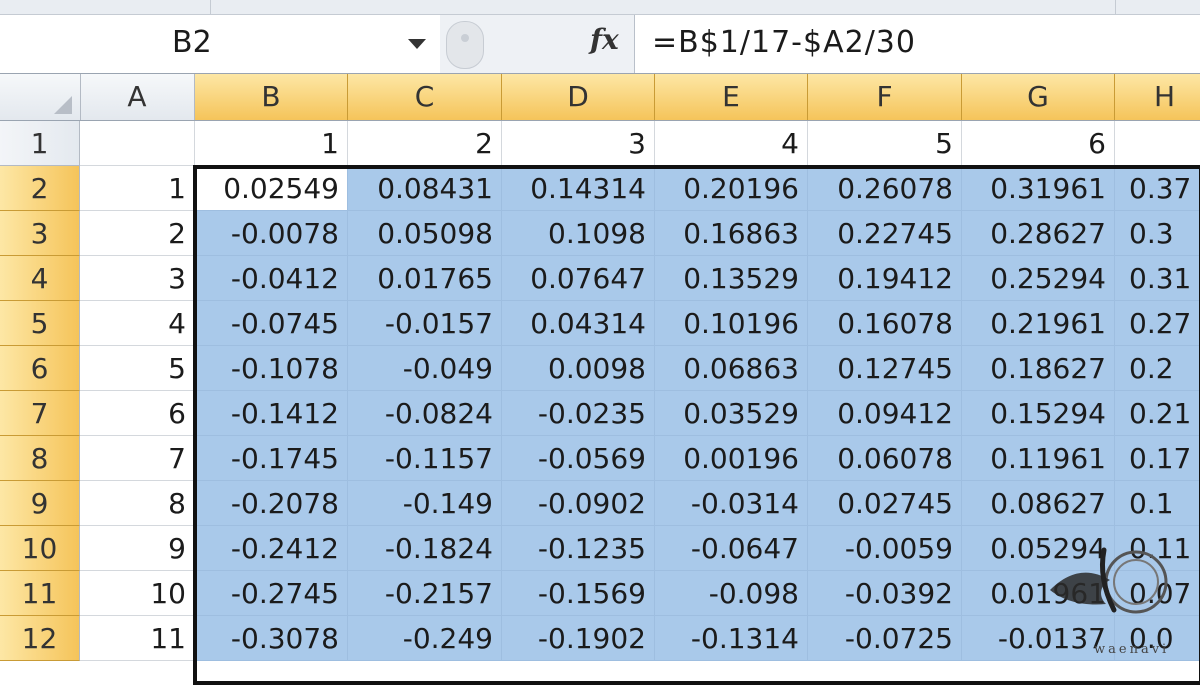 The height and width of the screenshot is (685, 1200). I want to click on cell-g11: 0.01961, so click(1038, 593).